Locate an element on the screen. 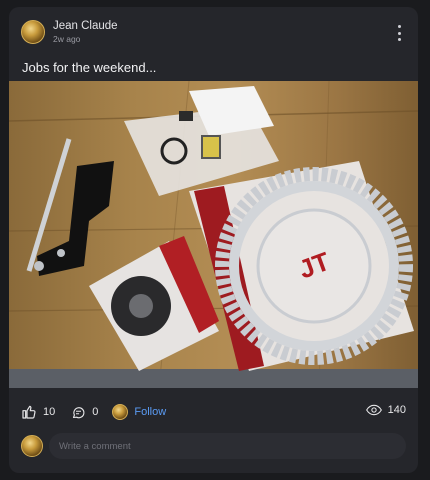 The height and width of the screenshot is (480, 430). author-avatar is located at coordinates (33, 32).